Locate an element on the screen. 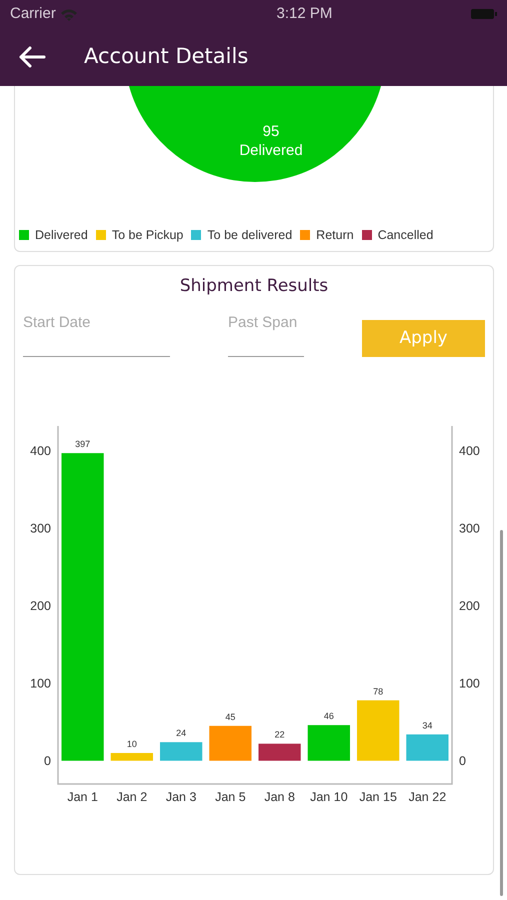 The image size is (507, 900). pie-value: 95 is located at coordinates (271, 131).